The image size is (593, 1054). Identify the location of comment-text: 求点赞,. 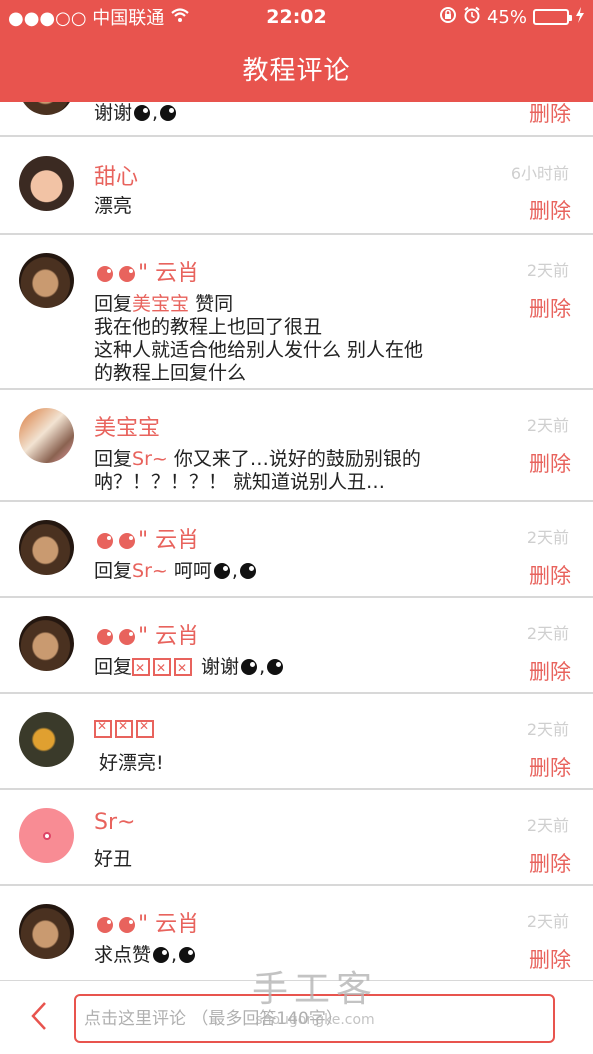
(284, 955).